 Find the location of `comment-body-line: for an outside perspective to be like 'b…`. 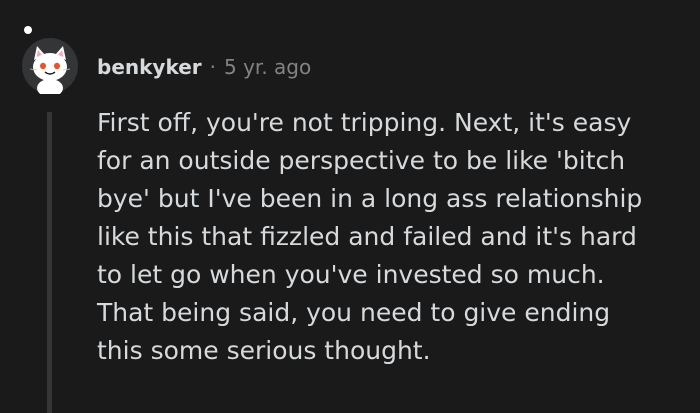

comment-body-line: for an outside perspective to be like 'b… is located at coordinates (361, 160).